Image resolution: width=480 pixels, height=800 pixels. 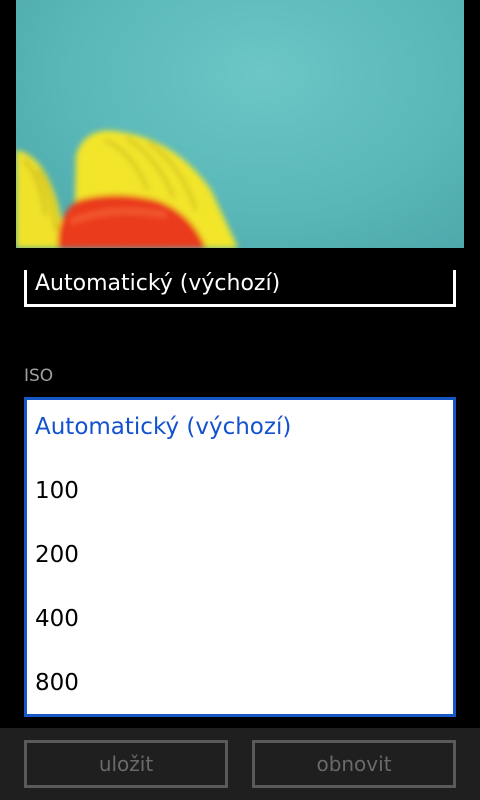 I want to click on exposure-picker: Automatický (výchozí), so click(x=240, y=288).